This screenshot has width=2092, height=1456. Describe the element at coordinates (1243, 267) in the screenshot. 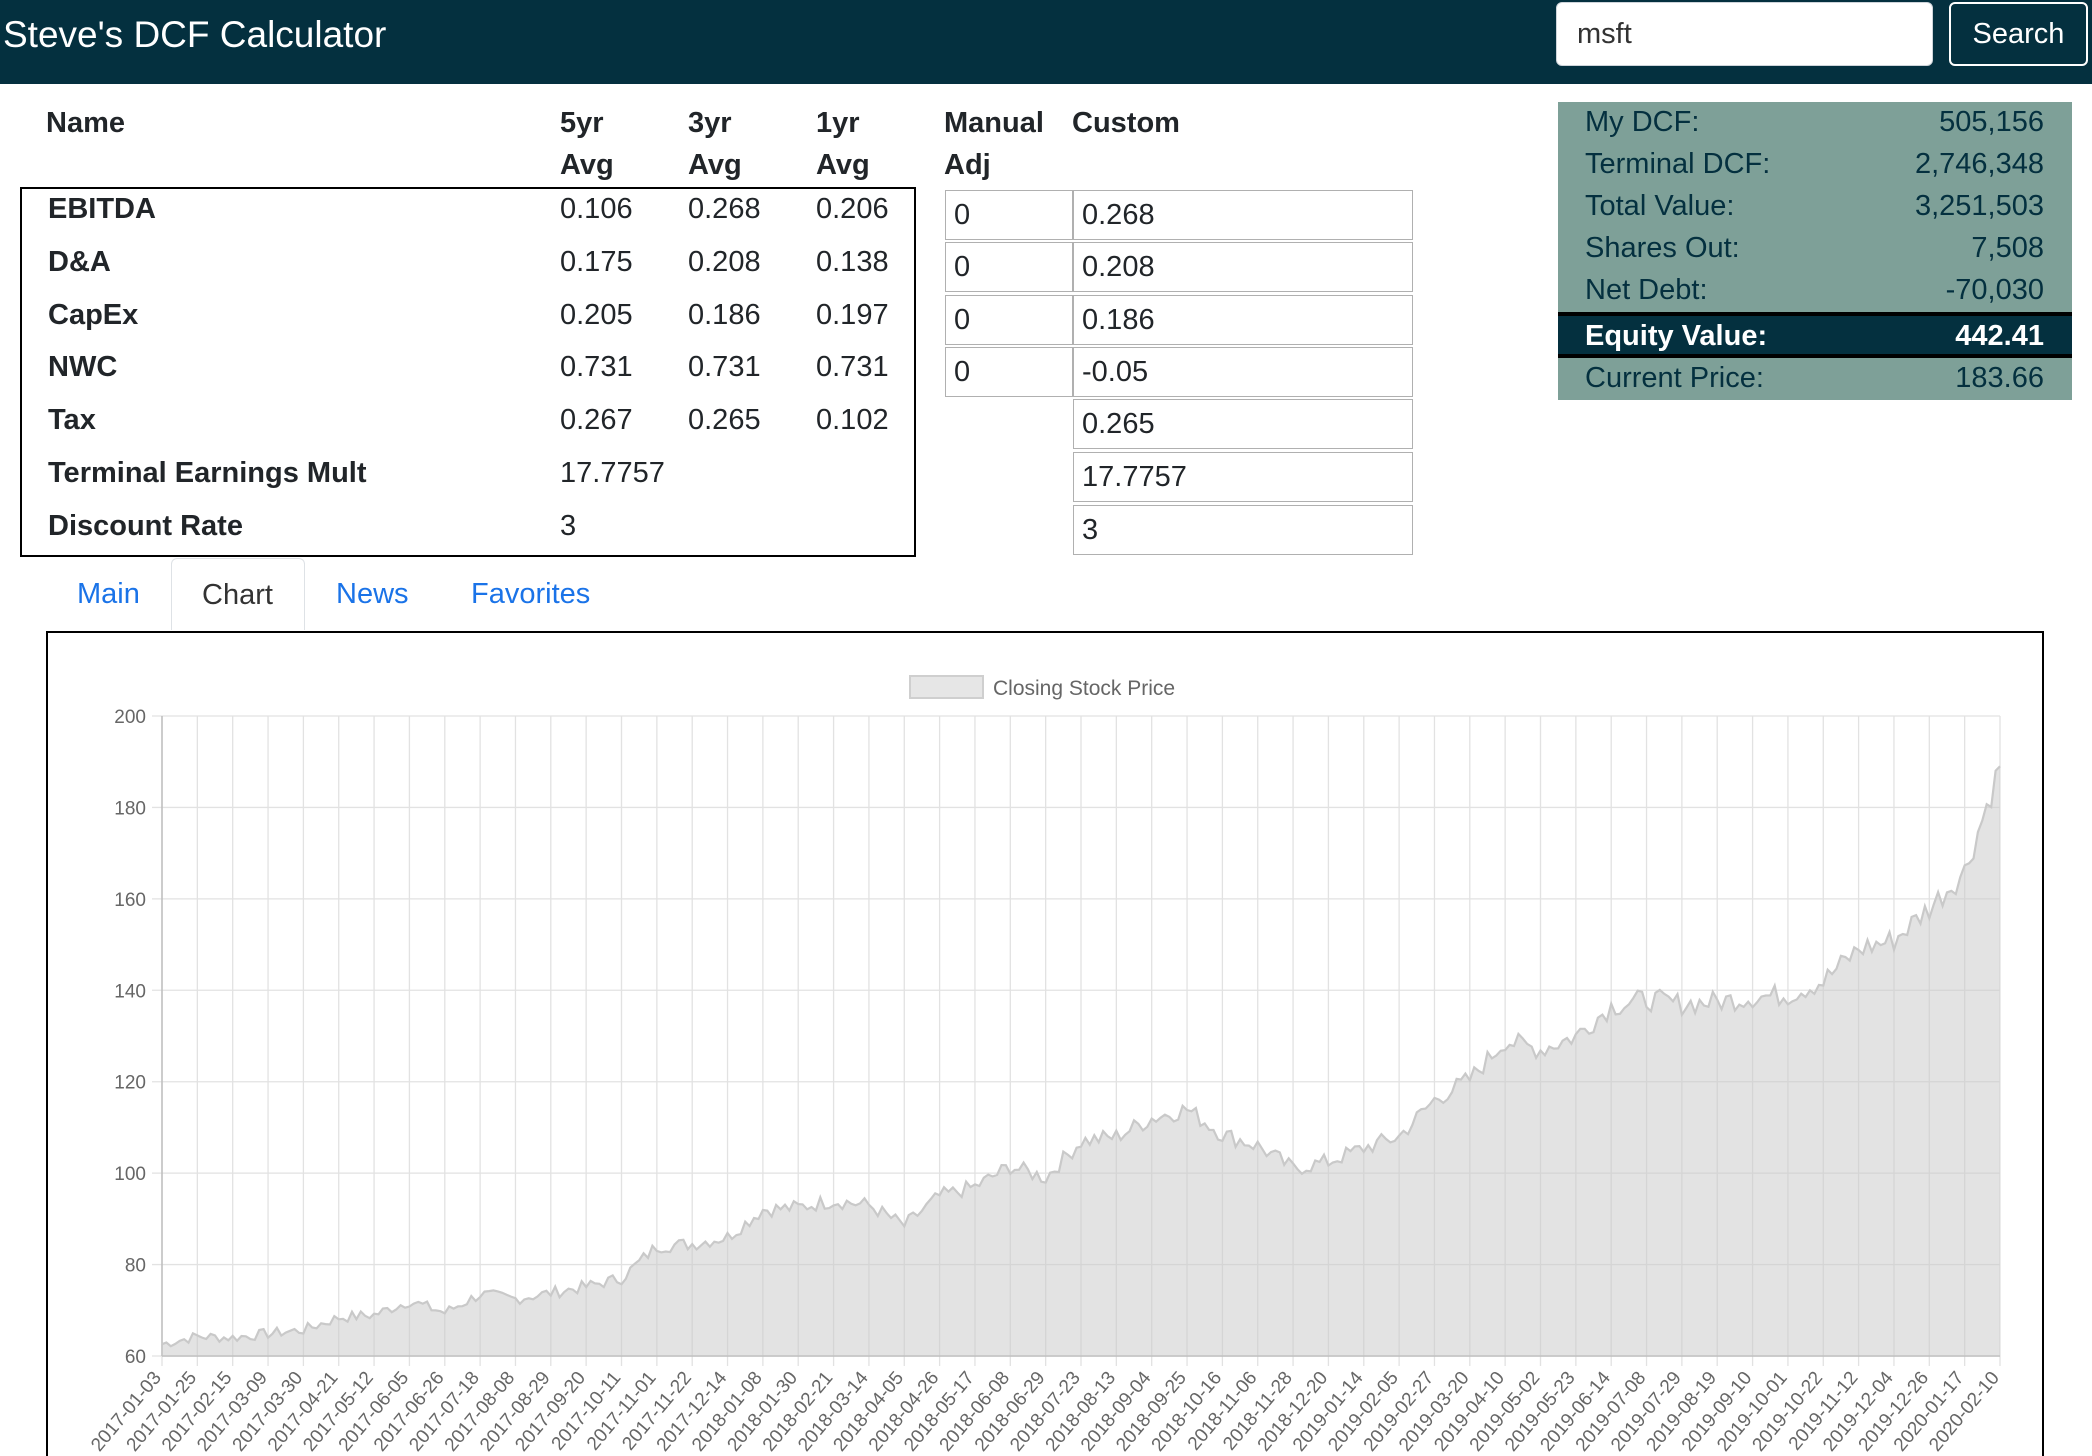

I see `custom-input-da` at that location.